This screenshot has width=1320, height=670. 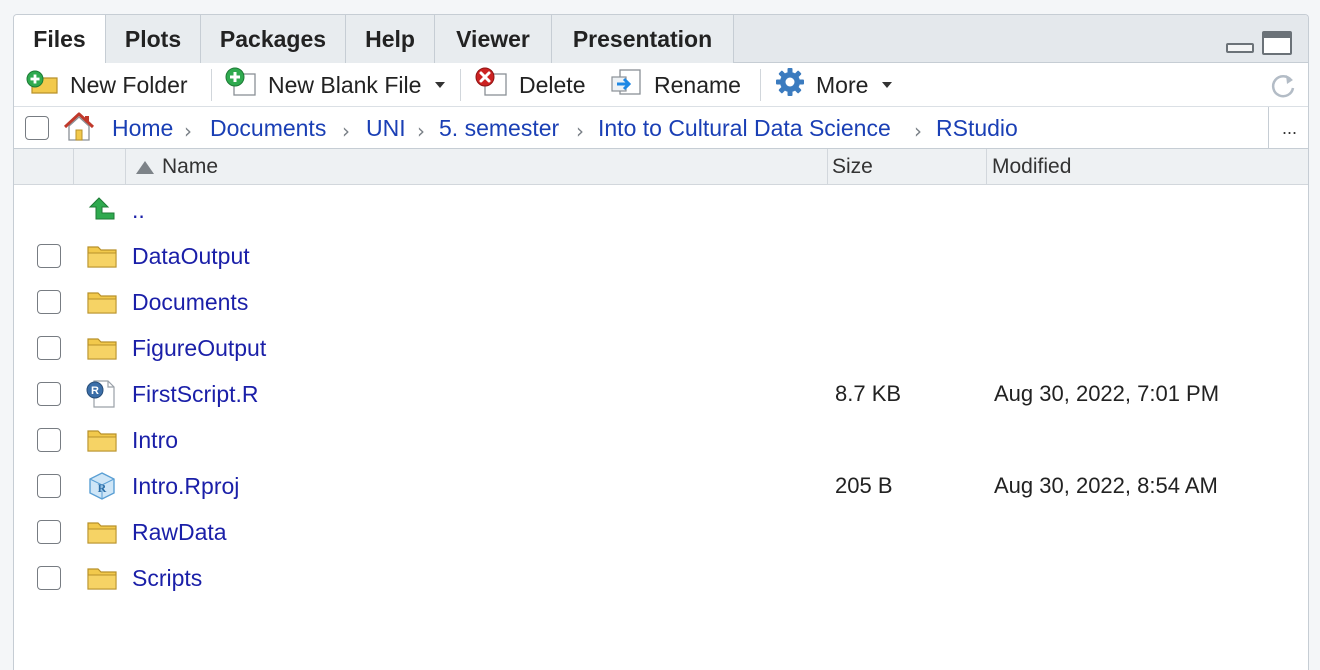 I want to click on sort-ascending-icon, so click(x=145, y=167).